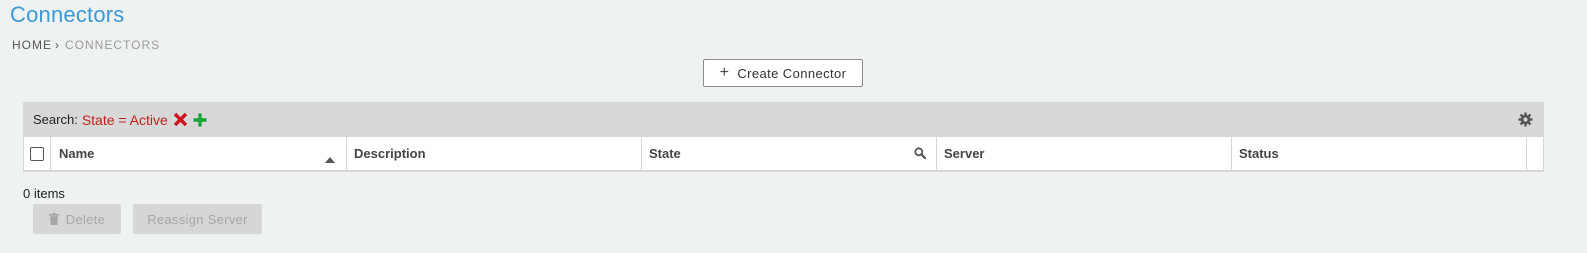 The width and height of the screenshot is (1587, 253). What do you see at coordinates (55, 119) in the screenshot?
I see `search-label: Search:` at bounding box center [55, 119].